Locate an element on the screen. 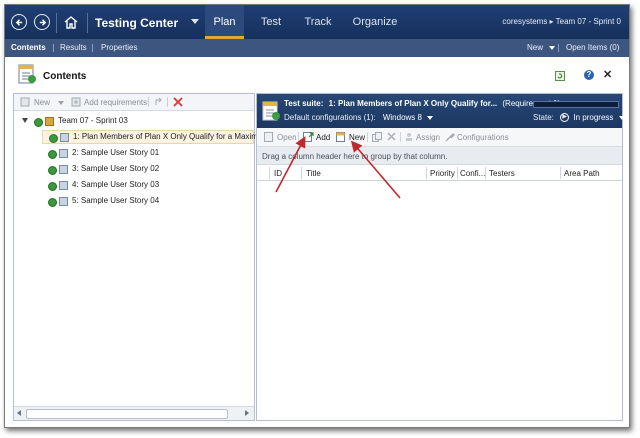 This screenshot has height=438, width=640. arrow-to-new-button is located at coordinates (375, 169).